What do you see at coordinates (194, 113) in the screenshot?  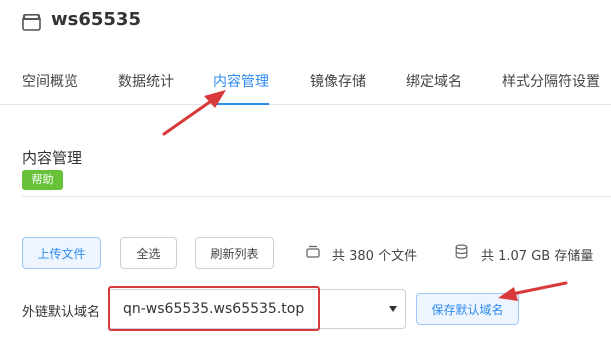 I see `annotation-arrow-tab` at bounding box center [194, 113].